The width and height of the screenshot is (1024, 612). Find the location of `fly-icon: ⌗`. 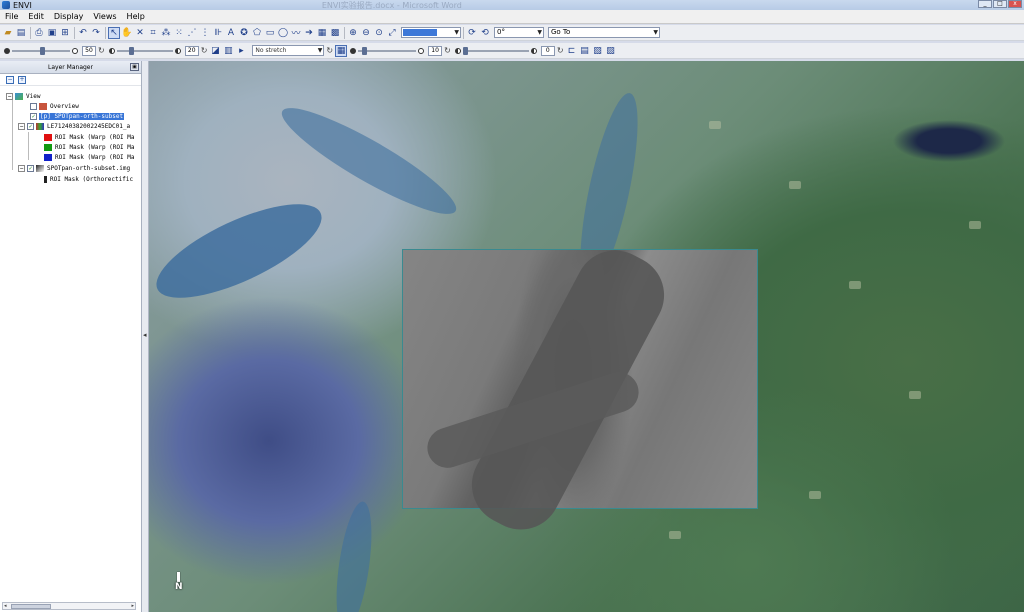

fly-icon: ⌗ is located at coordinates (153, 33).